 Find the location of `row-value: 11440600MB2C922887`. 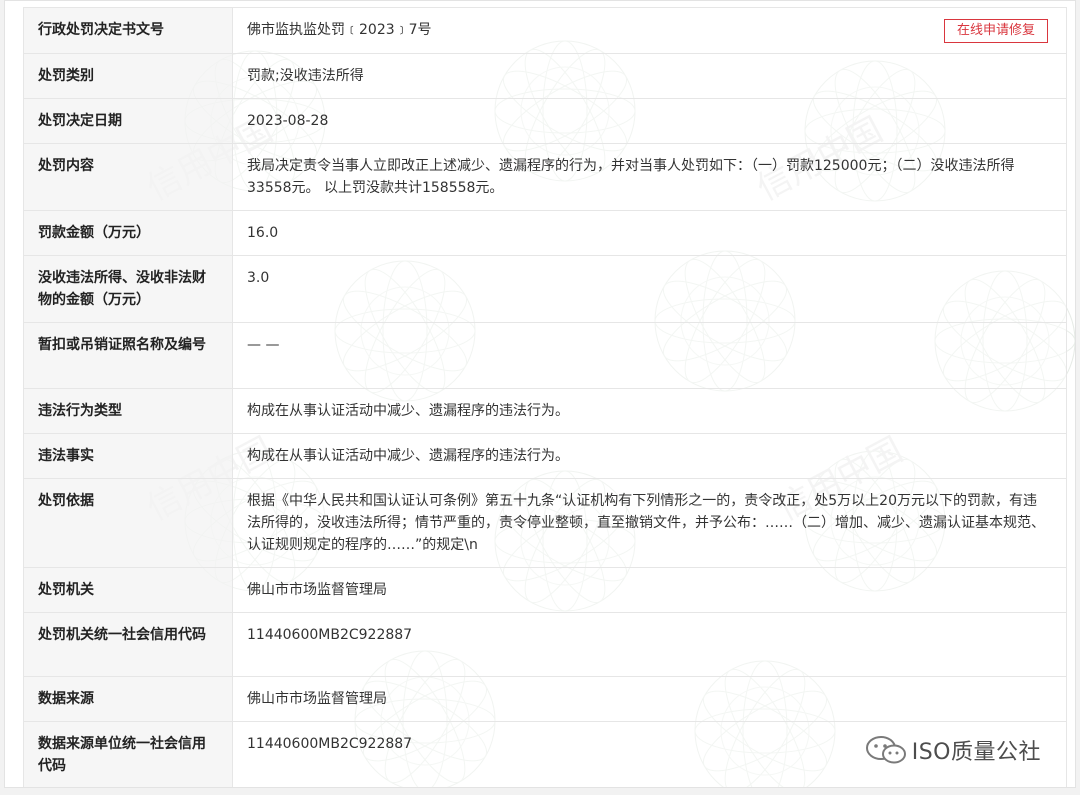

row-value: 11440600MB2C922887 is located at coordinates (649, 644).